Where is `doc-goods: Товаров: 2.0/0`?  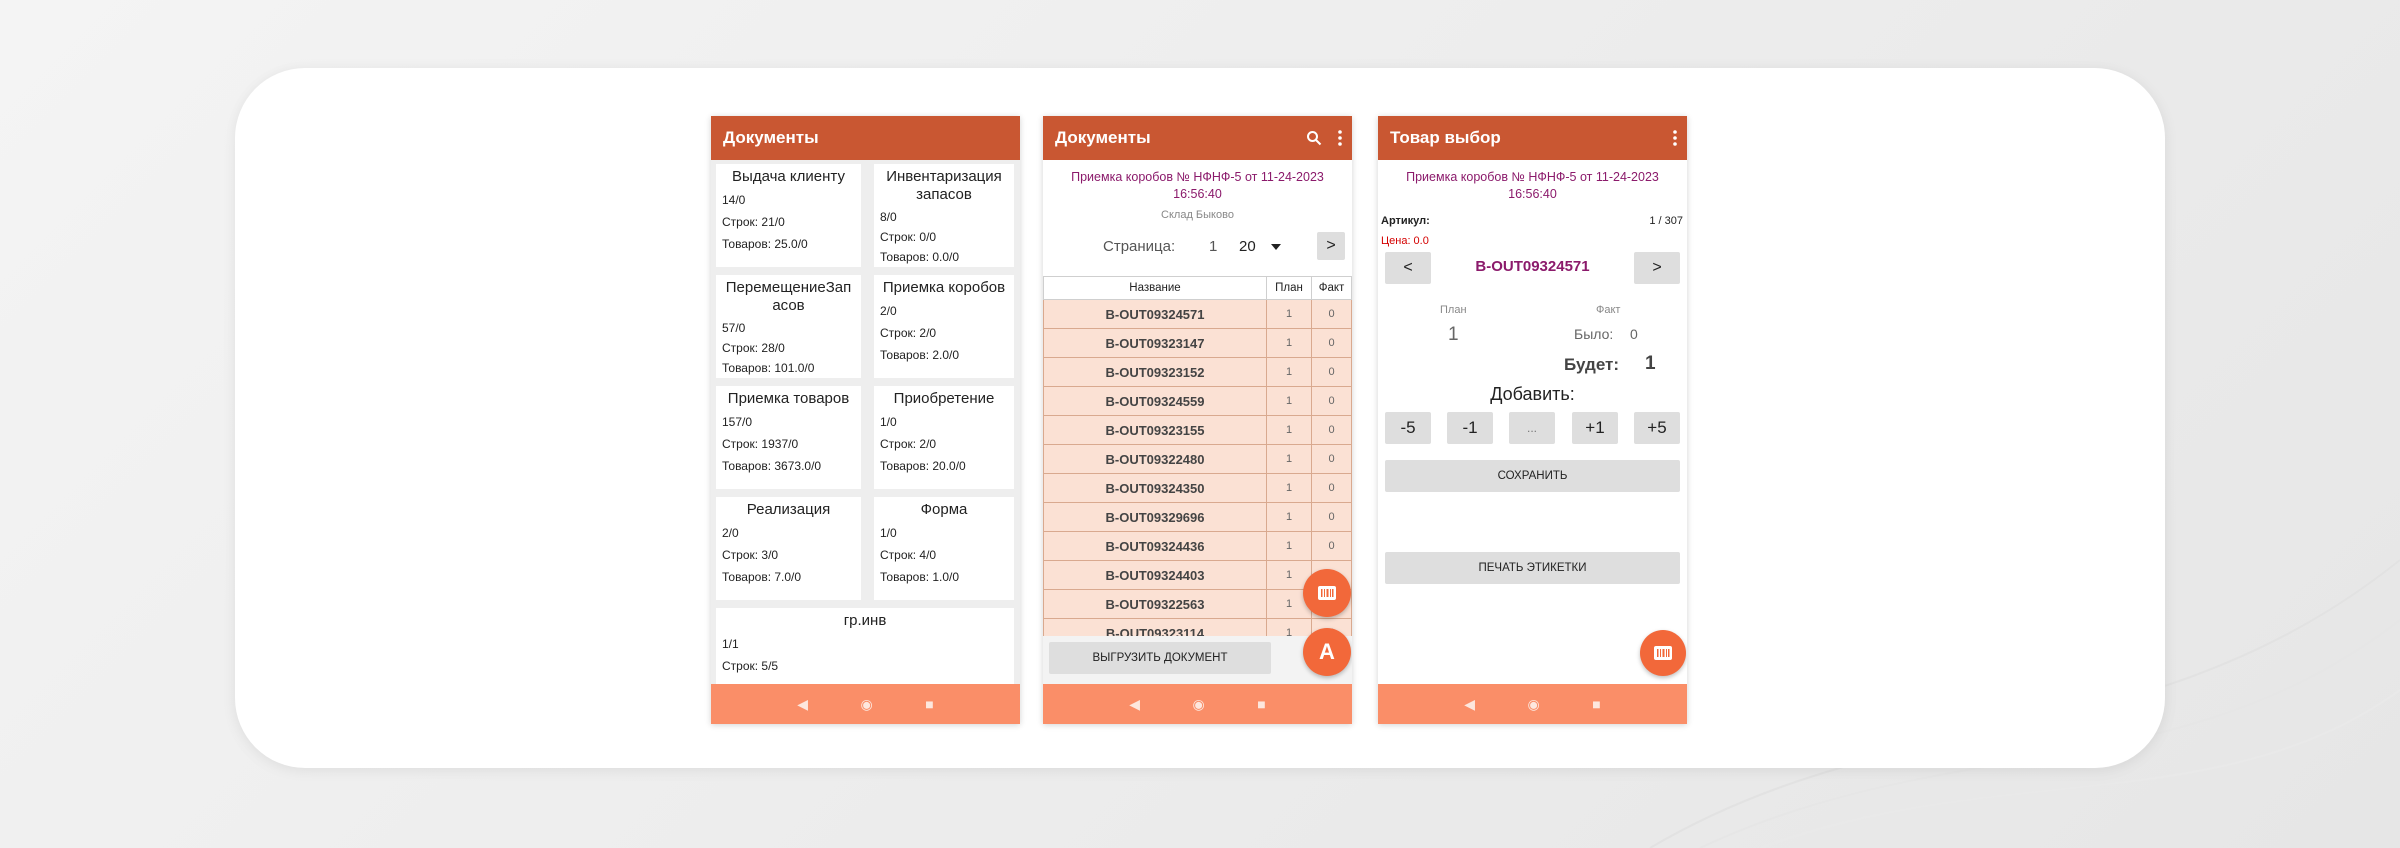 doc-goods: Товаров: 2.0/0 is located at coordinates (920, 355).